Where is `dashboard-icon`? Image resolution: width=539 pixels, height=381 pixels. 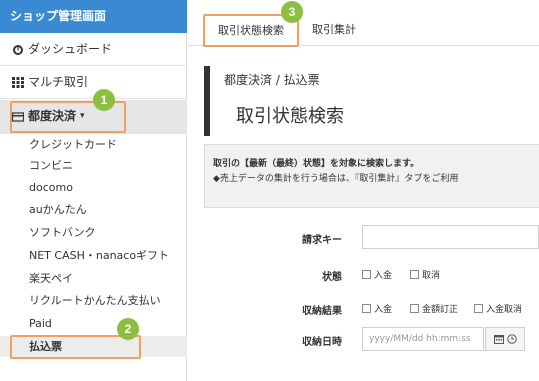 dashboard-icon is located at coordinates (18, 50).